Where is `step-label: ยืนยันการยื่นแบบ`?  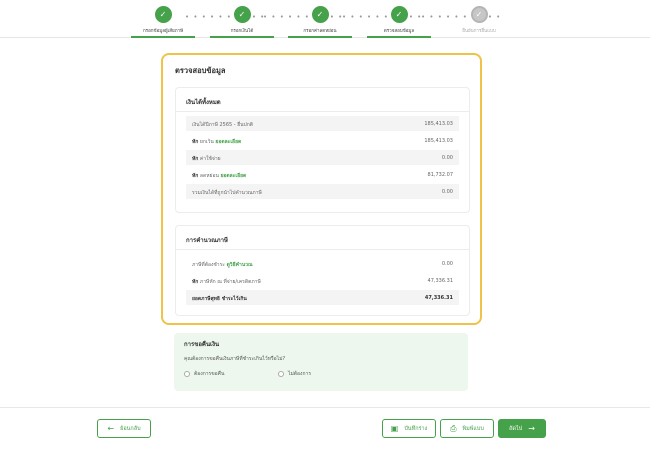 step-label: ยืนยันการยื่นแบบ is located at coordinates (479, 31).